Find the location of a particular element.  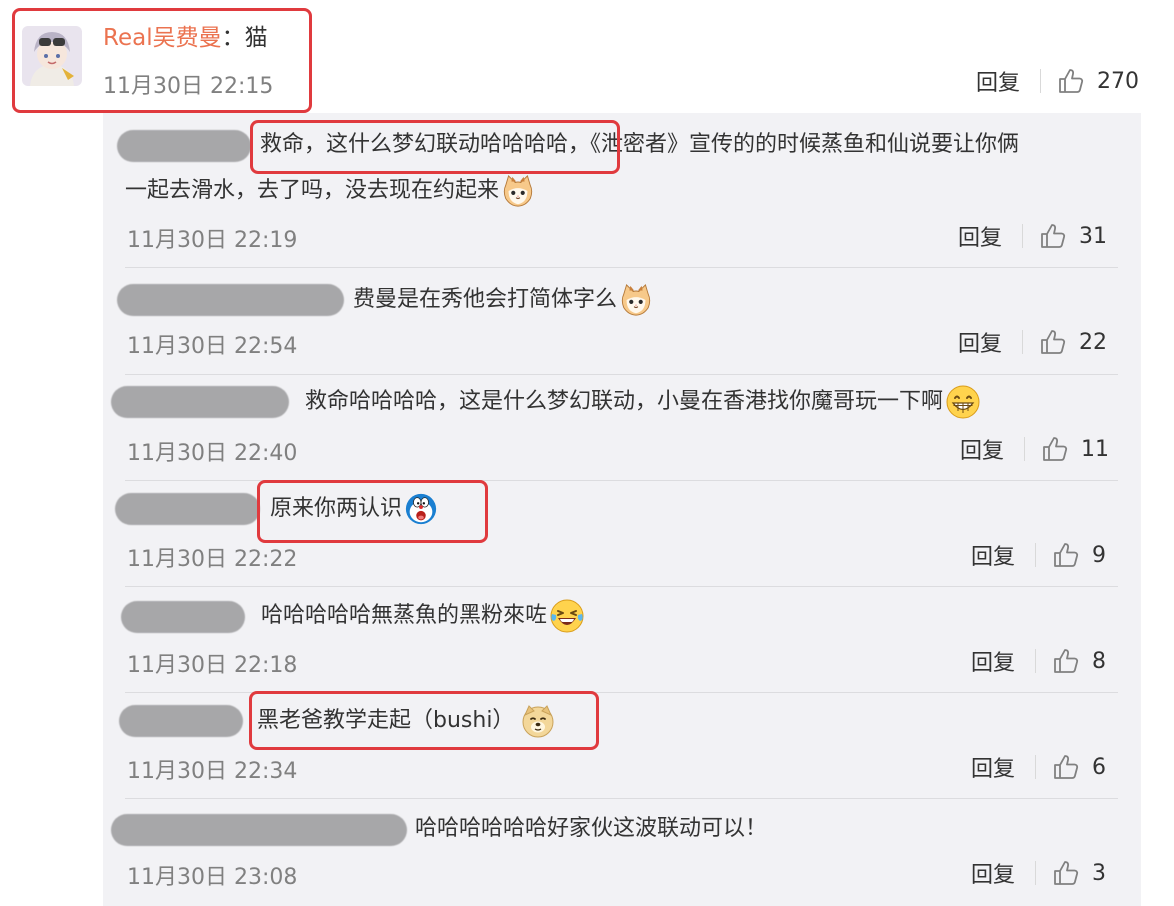

reply-text-line: 哈哈哈哈哈無蒸魚的黑粉來咗 is located at coordinates (423, 616).